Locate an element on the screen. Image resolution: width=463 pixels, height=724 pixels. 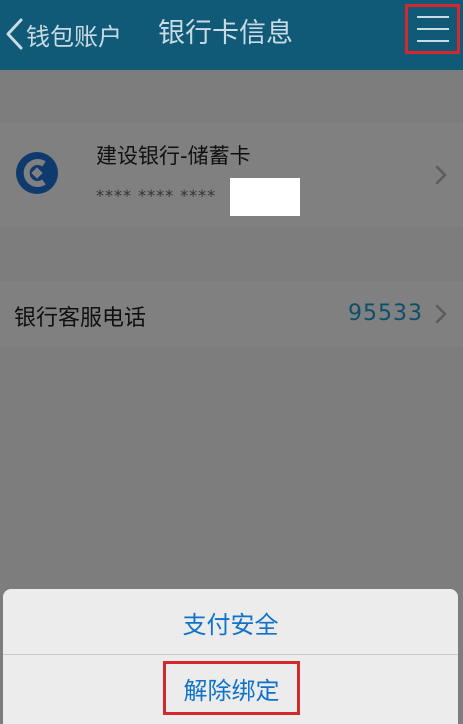
bank-hotline-label: 银行客服电话 is located at coordinates (80, 318).